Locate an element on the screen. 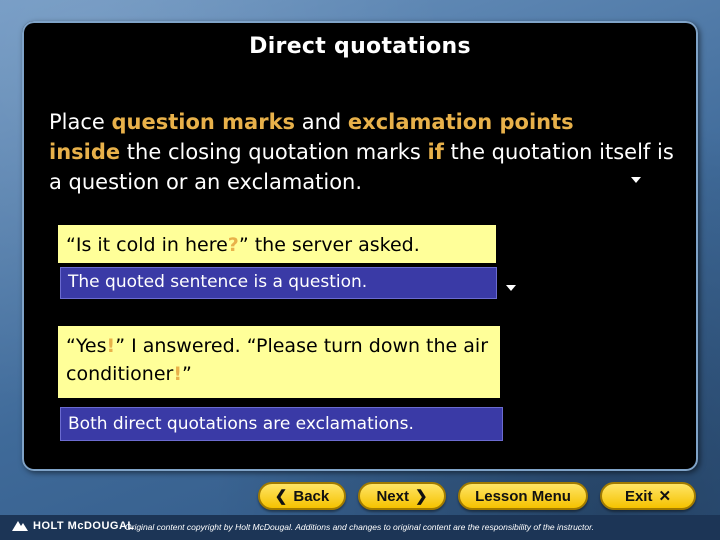 This screenshot has width=720, height=540. nav-bar: ❮ Back Next ❯ Lesson Menu Exit ✕ is located at coordinates (360, 497).